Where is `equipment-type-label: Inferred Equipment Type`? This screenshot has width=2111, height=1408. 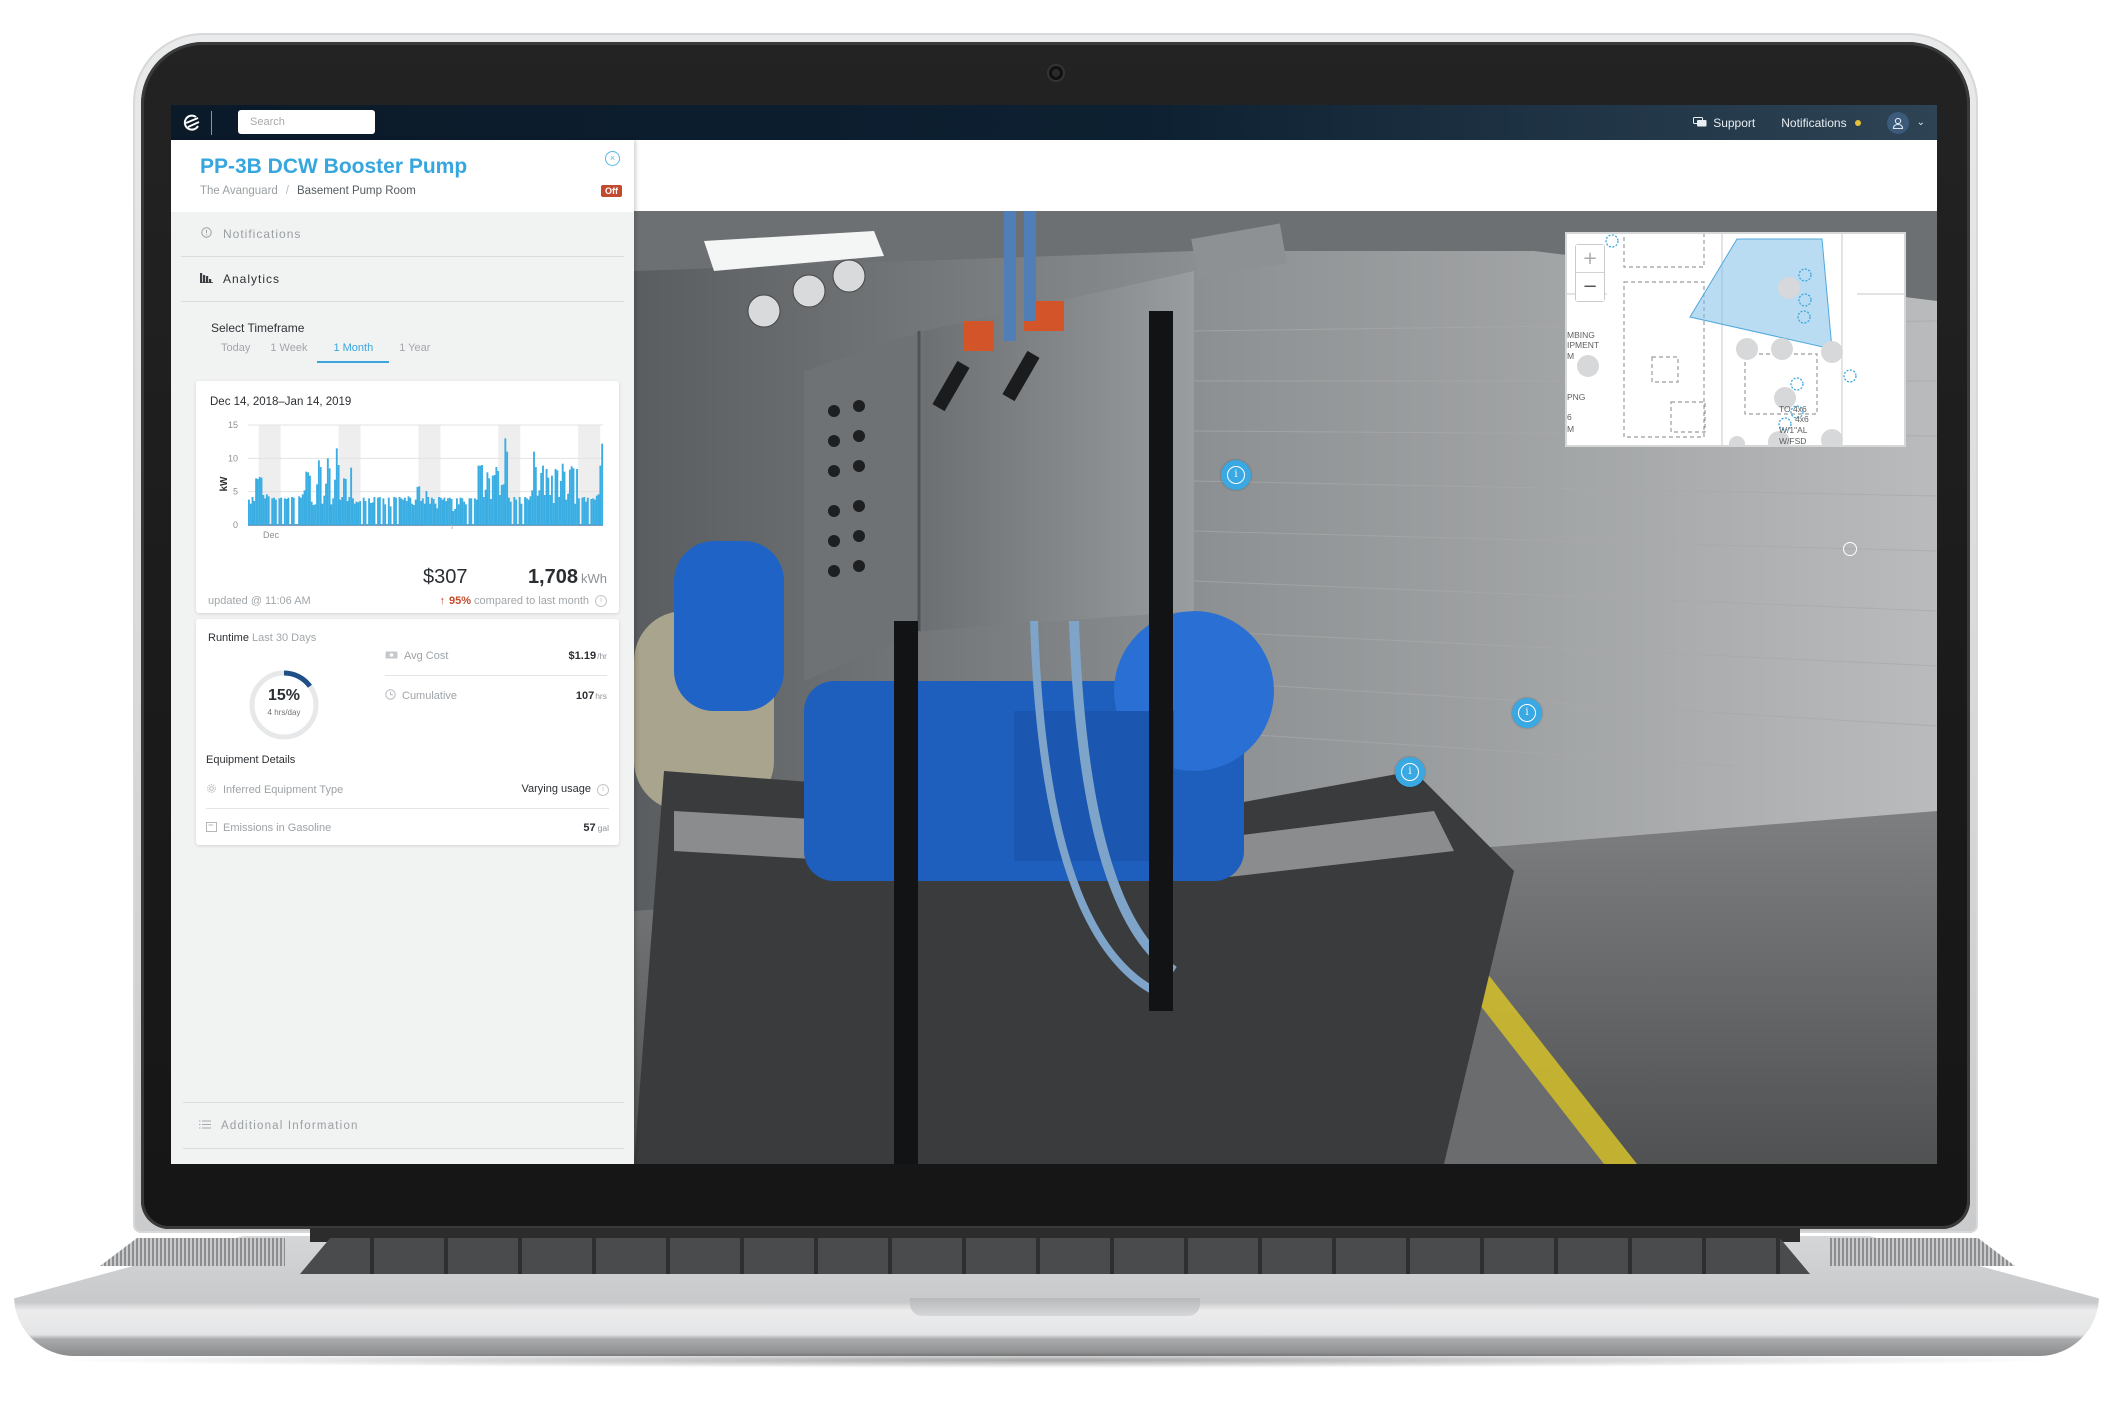
equipment-type-label: Inferred Equipment Type is located at coordinates (283, 789).